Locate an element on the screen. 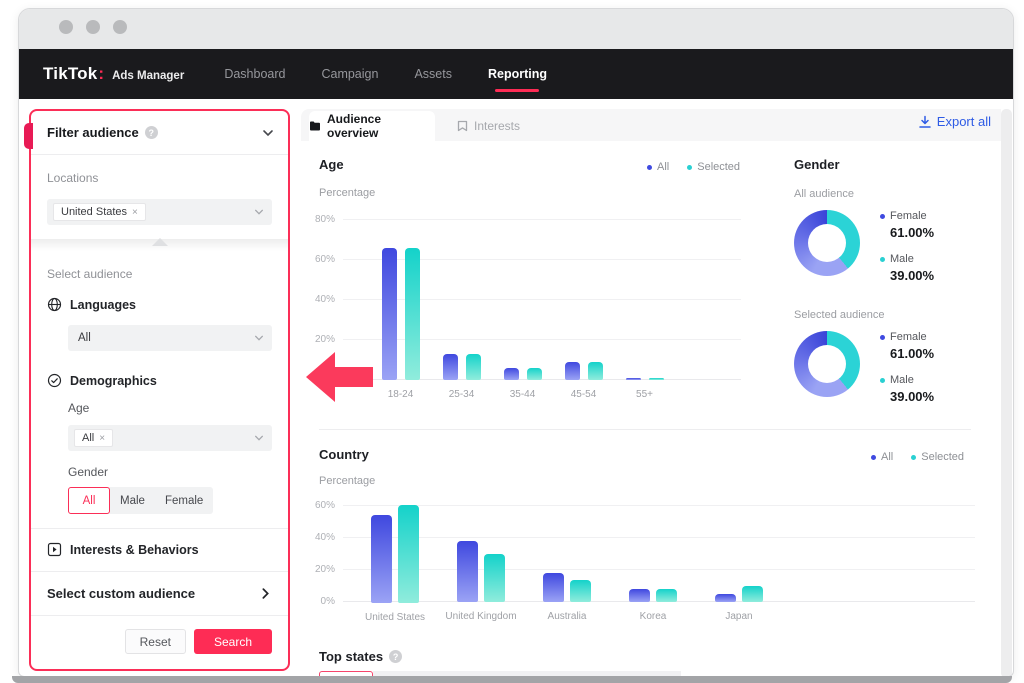  export-all-button: Export all is located at coordinates (954, 121).